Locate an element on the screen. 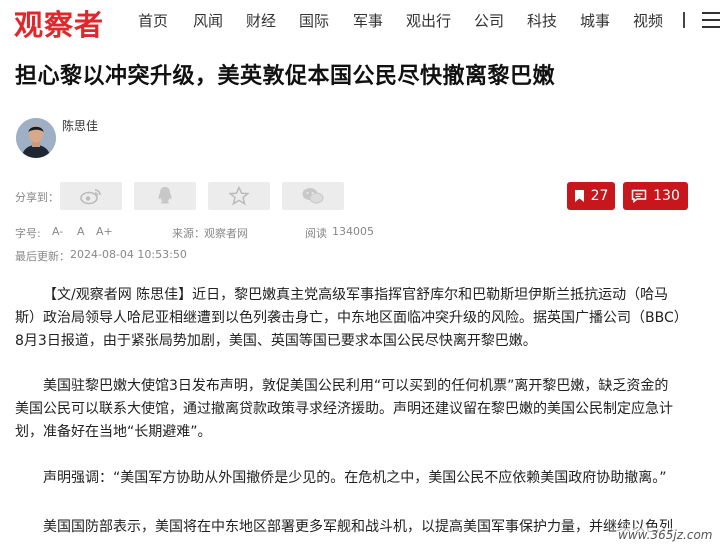 Image resolution: width=720 pixels, height=547 pixels. nav-item-tech: 科技 is located at coordinates (553, 20).